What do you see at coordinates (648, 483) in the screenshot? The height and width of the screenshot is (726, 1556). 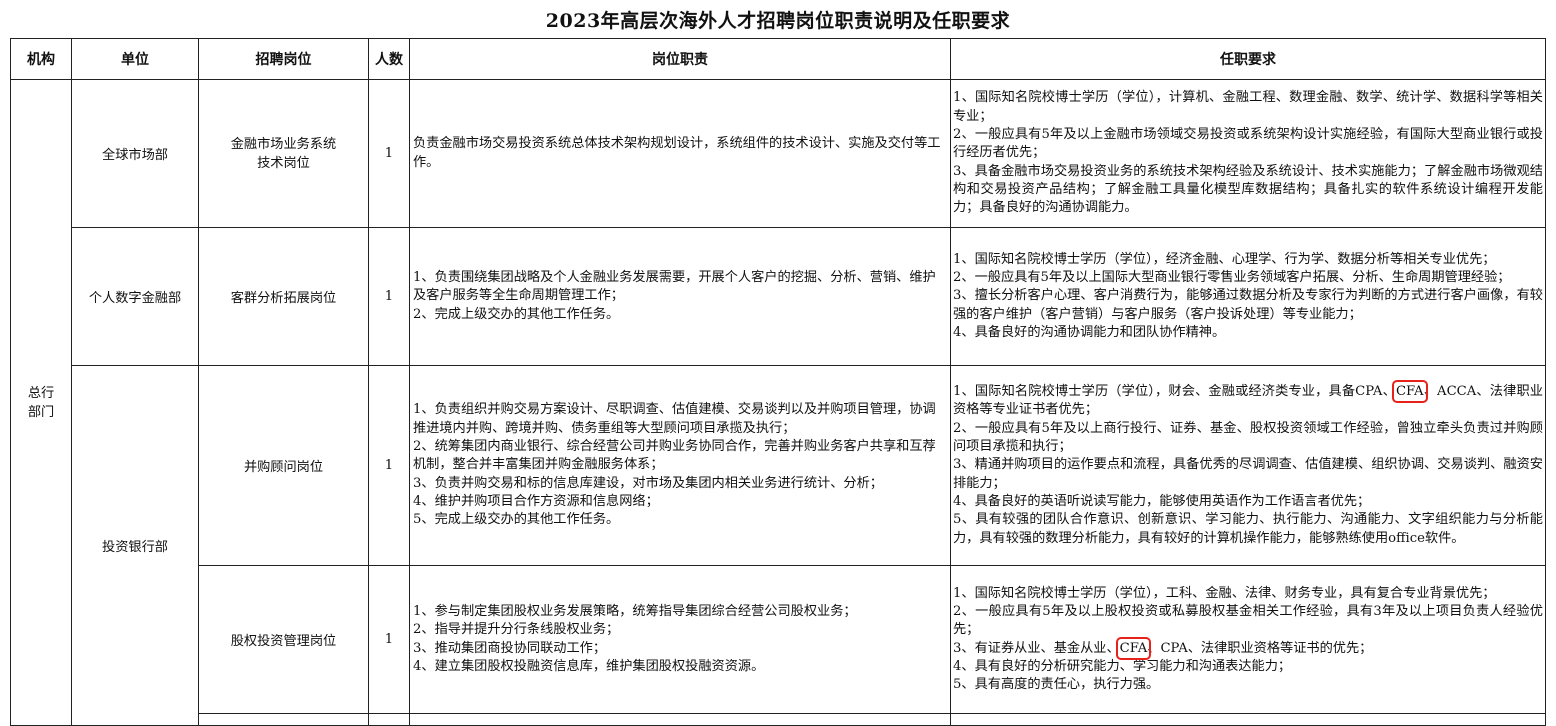 I see `duty-item: 3、负责并购交易和标的信息库建设，对市场及集团内相关业务进行统计、分析；` at bounding box center [648, 483].